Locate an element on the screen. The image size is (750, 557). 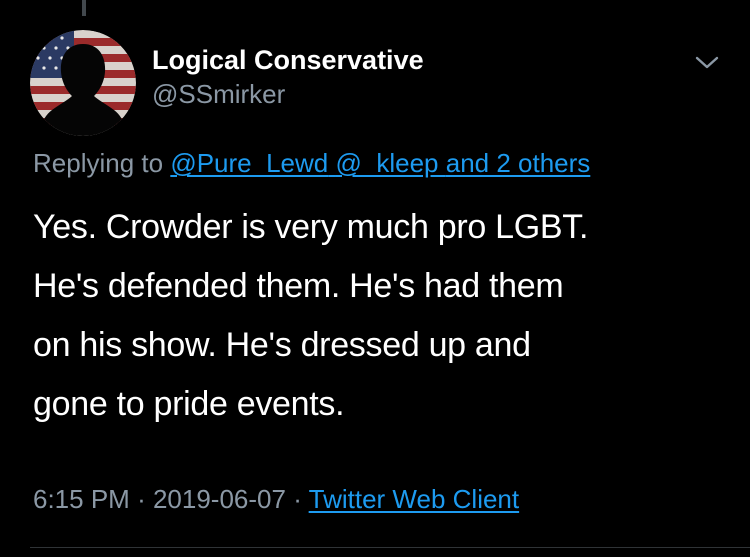
bottom-divider is located at coordinates (390, 547).